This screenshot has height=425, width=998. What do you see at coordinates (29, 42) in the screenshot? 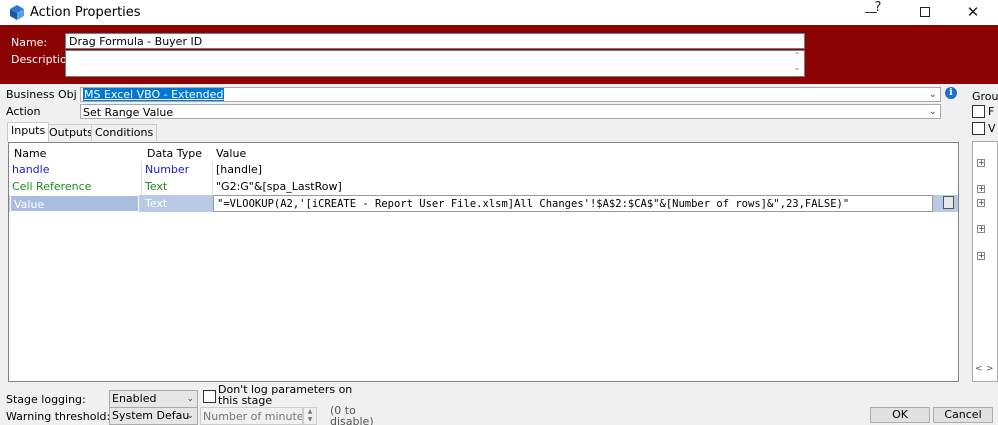
I see `name-label: Name:` at bounding box center [29, 42].